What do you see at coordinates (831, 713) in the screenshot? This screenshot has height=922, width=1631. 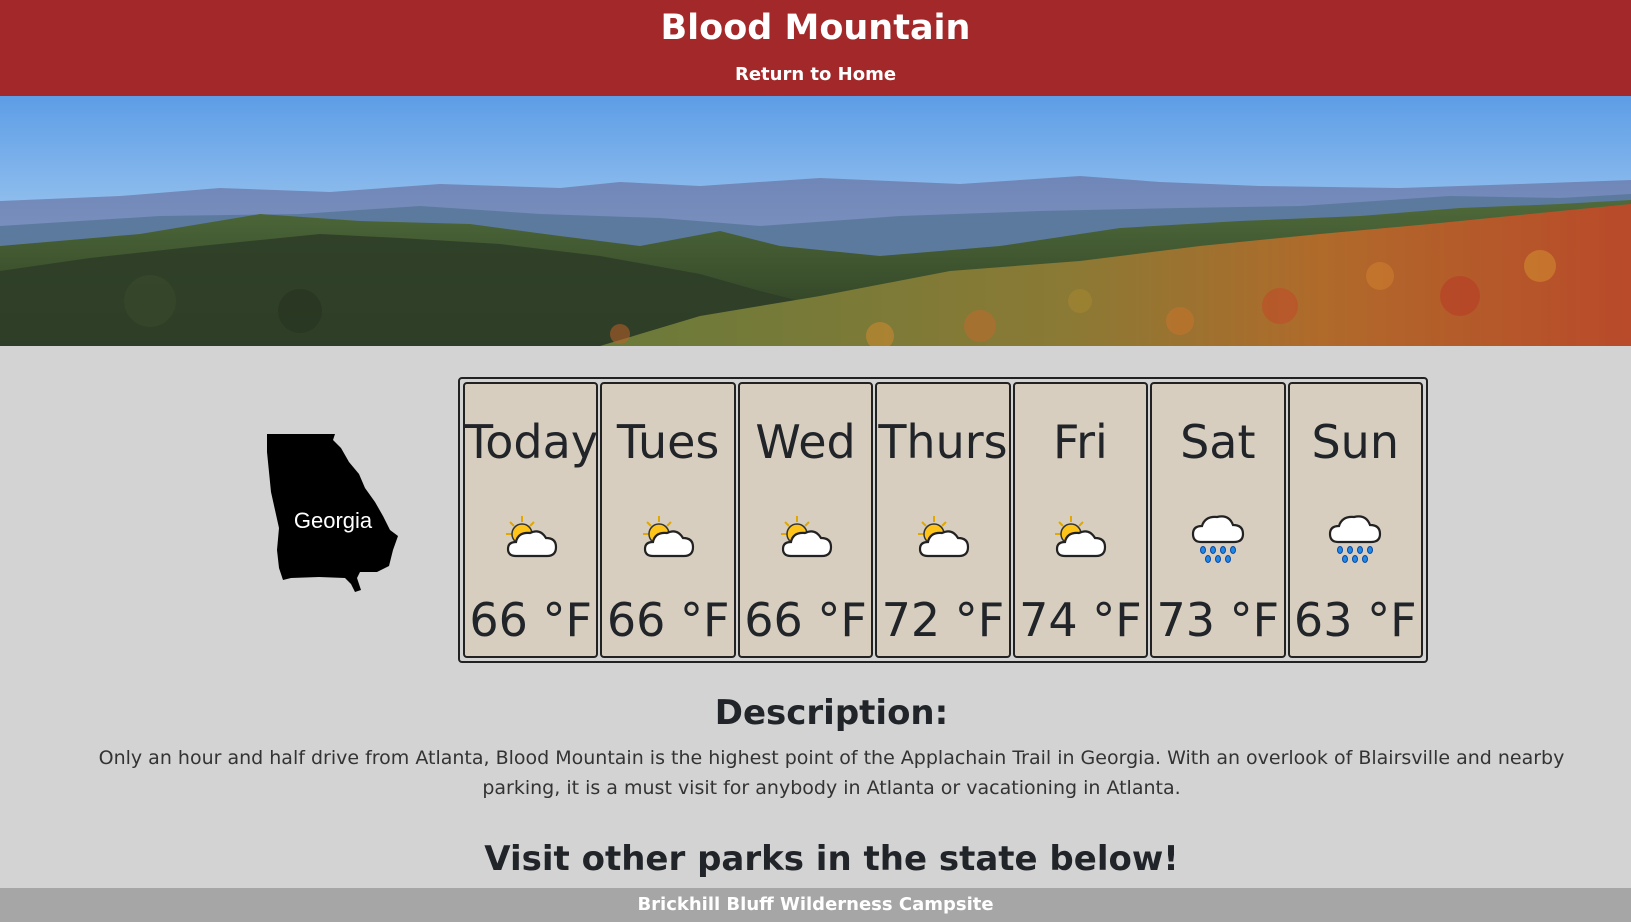 I see `description-heading: Description:` at bounding box center [831, 713].